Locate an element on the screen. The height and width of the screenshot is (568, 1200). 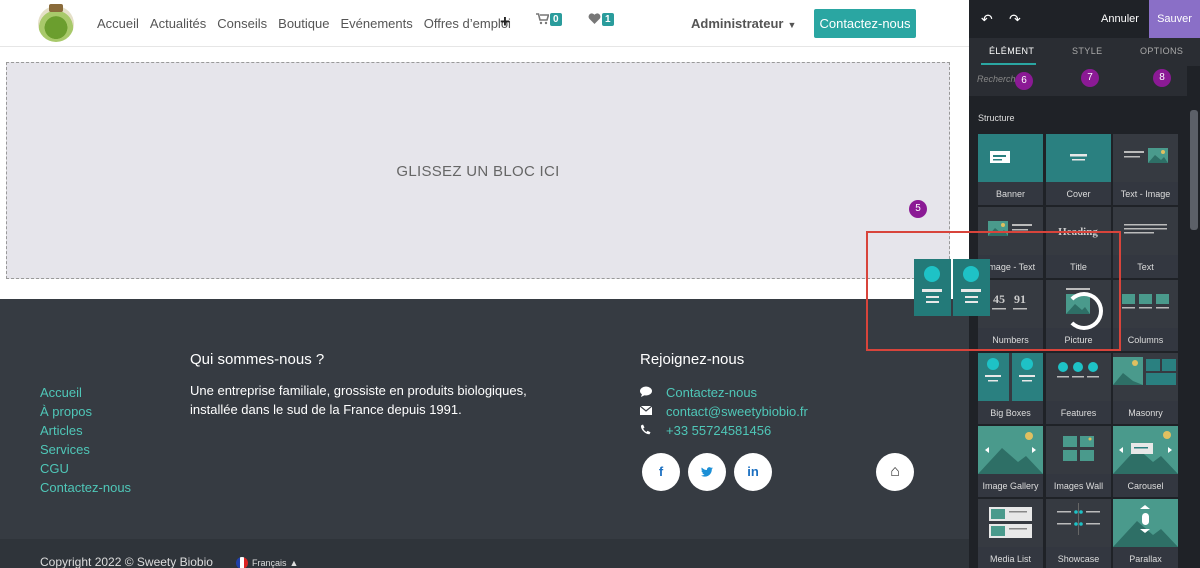
marker-6: 6 is located at coordinates (1024, 81).